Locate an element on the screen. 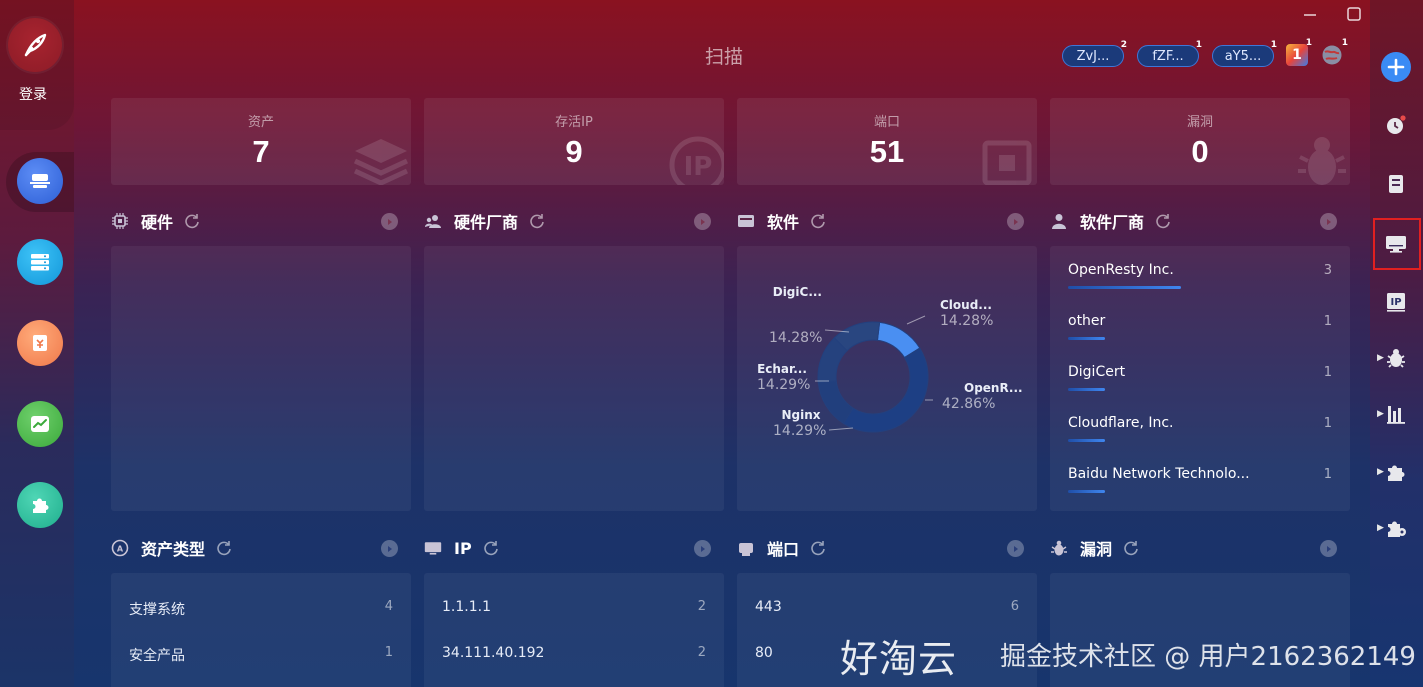 The width and height of the screenshot is (1423, 687). left-sidebar: 登录 is located at coordinates (37, 343).